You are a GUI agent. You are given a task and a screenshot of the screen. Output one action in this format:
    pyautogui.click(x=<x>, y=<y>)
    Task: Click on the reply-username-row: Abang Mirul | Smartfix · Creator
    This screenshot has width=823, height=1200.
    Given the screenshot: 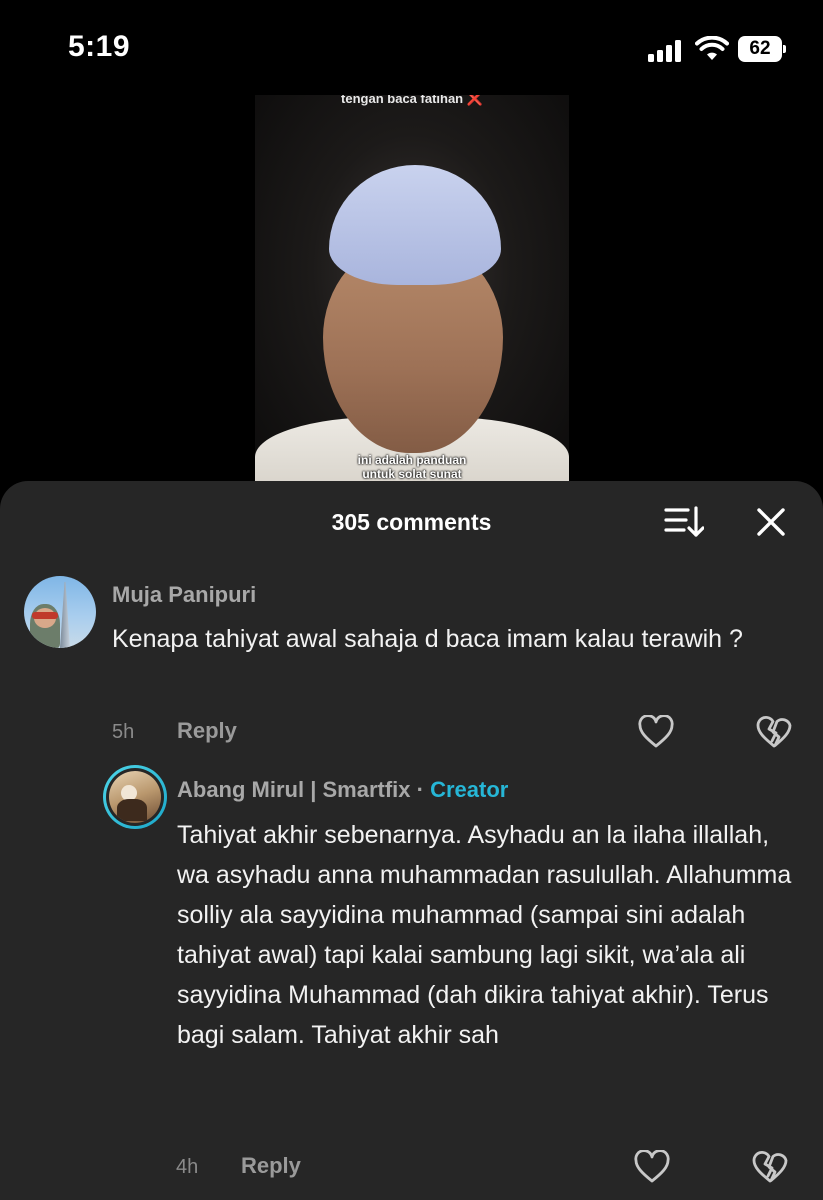 What is the action you would take?
    pyautogui.click(x=342, y=790)
    